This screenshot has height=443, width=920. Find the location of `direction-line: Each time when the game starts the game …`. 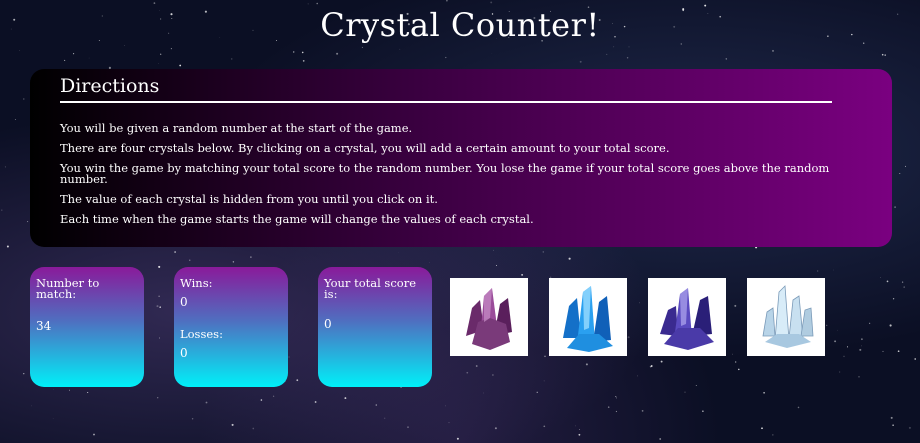

direction-line: Each time when the game starts the game … is located at coordinates (297, 219).